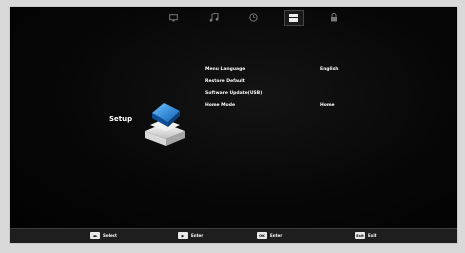 Image resolution: width=465 pixels, height=253 pixels. I want to click on menu-item-restore-default: Restore Default, so click(280, 83).